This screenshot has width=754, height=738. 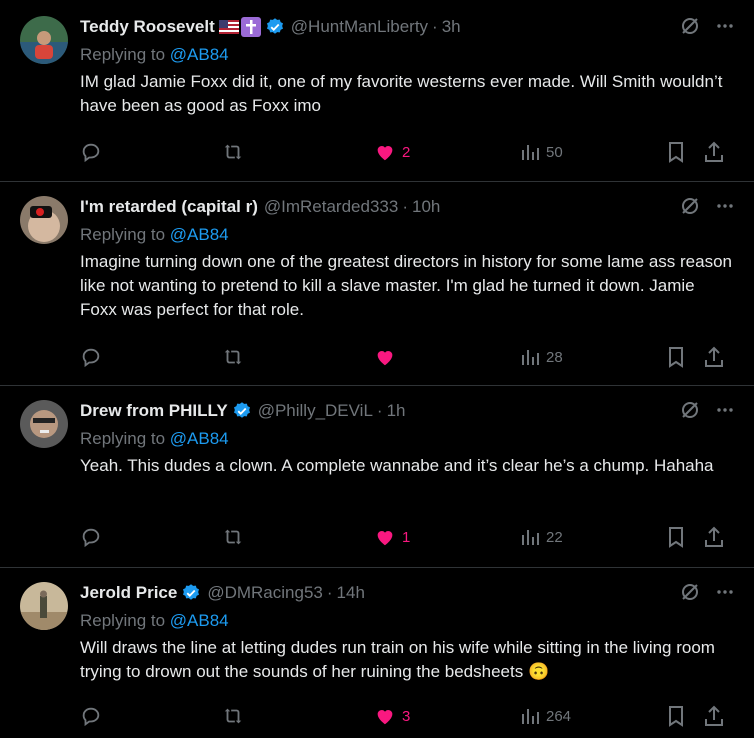 What do you see at coordinates (154, 411) in the screenshot?
I see `author-name: Drew from PHILLY` at bounding box center [154, 411].